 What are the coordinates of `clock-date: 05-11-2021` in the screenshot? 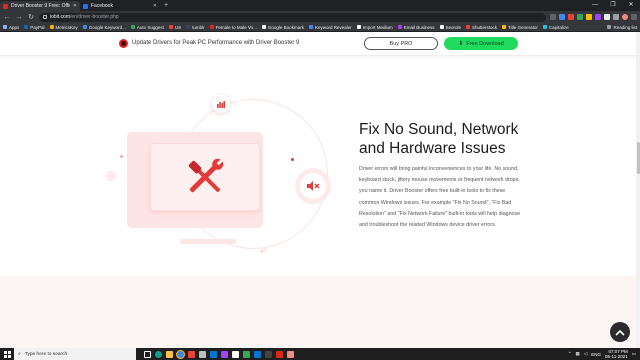 It's located at (616, 356).